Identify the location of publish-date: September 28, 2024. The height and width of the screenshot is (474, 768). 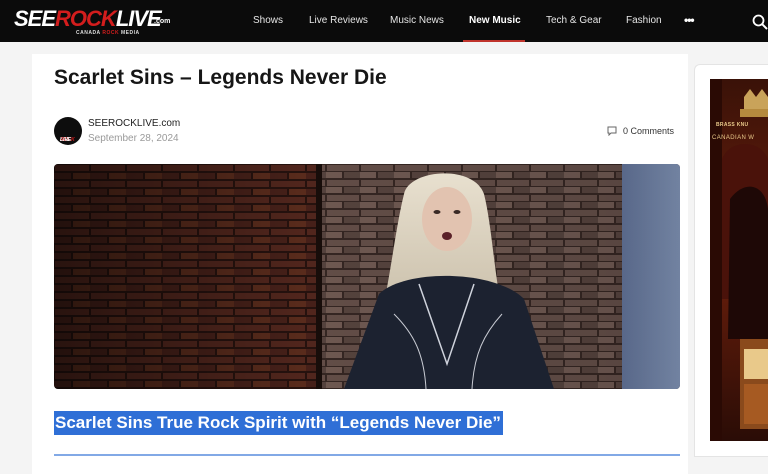
(133, 138).